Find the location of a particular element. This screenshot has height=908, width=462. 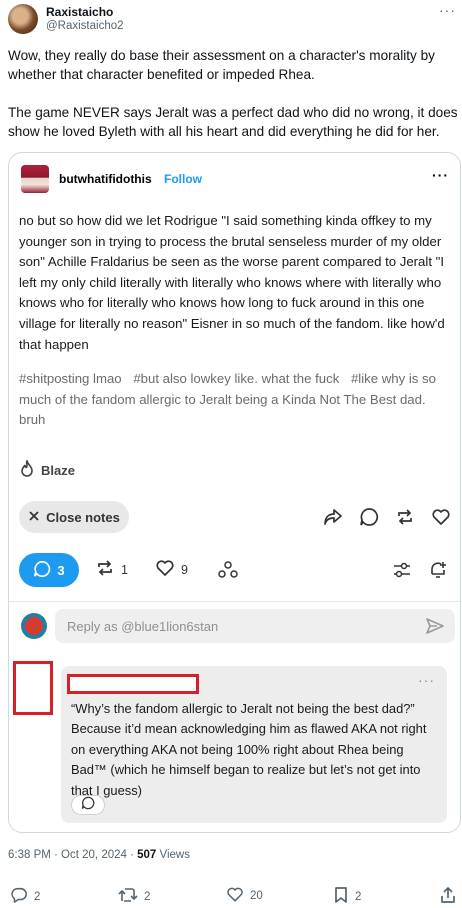

filter-icon is located at coordinates (402, 570).